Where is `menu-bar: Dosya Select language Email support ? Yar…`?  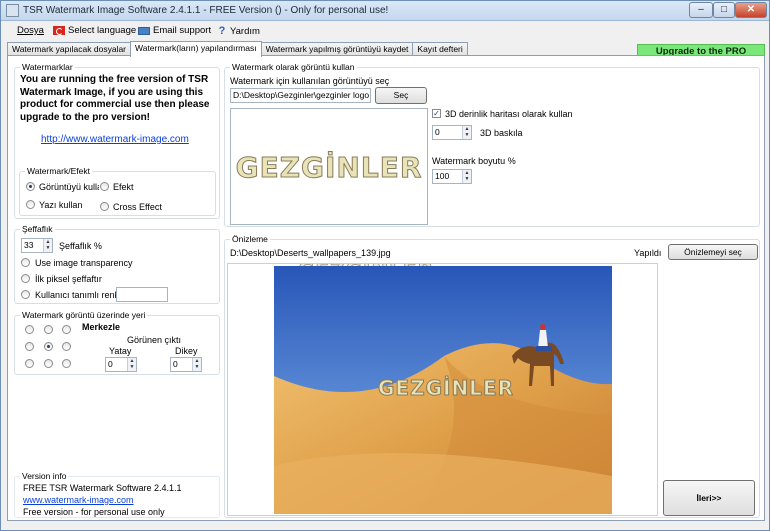
menu-bar: Dosya Select language Email support ? Yar… is located at coordinates (385, 46).